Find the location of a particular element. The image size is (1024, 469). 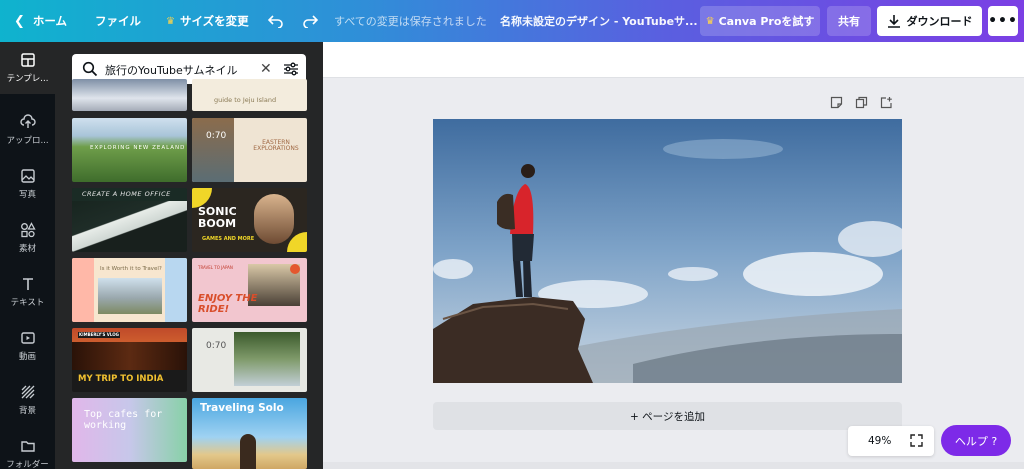

template-thumbnail: TRAVEL TO JAPAN ENJOY THE RIDE! is located at coordinates (249, 290).